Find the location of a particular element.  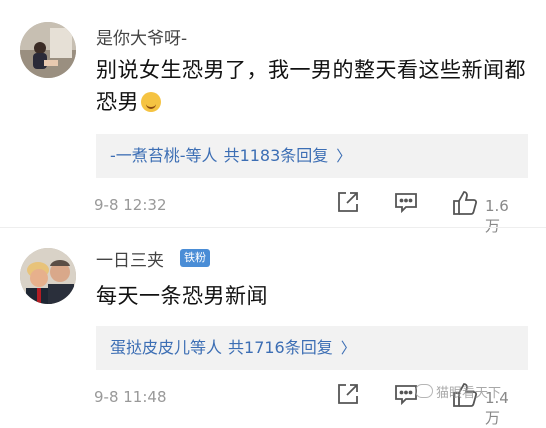

watermark-text: 猫眼看天下 is located at coordinates (469, 393).